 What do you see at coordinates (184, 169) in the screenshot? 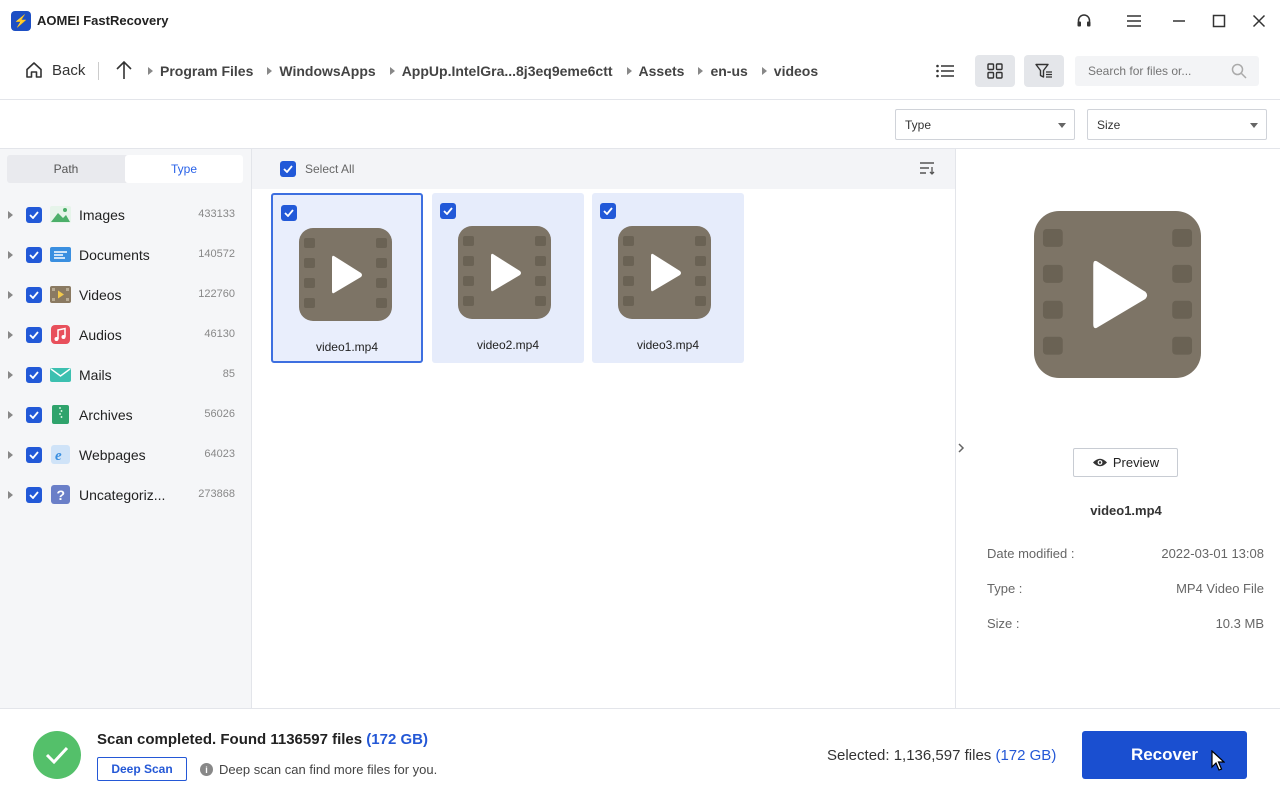
I see `tab-type: Type` at bounding box center [184, 169].